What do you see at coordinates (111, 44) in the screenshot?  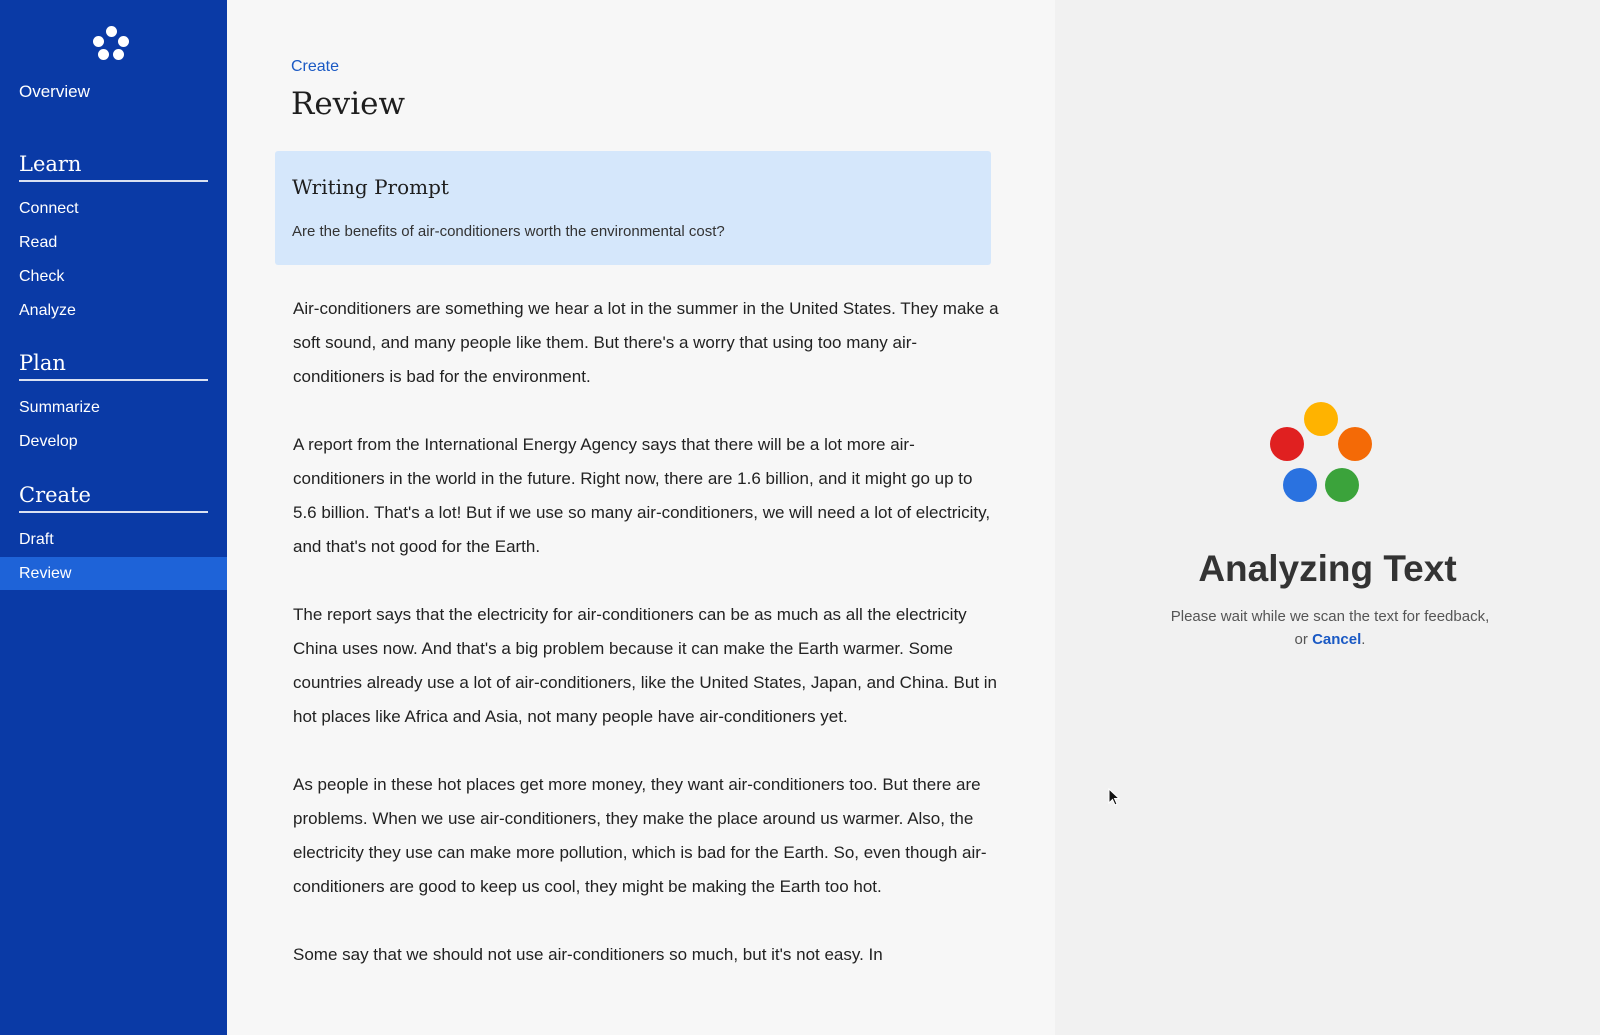 I see `app-logo-icon` at bounding box center [111, 44].